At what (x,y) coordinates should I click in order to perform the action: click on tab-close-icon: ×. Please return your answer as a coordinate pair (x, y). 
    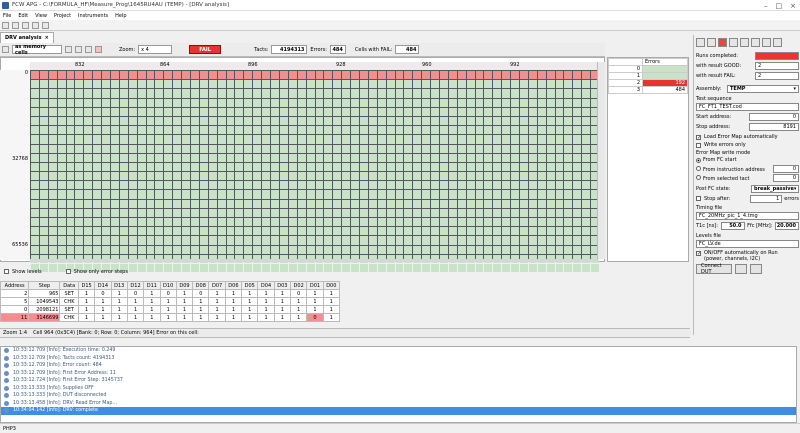
    Looking at the image, I should click on (47, 38).